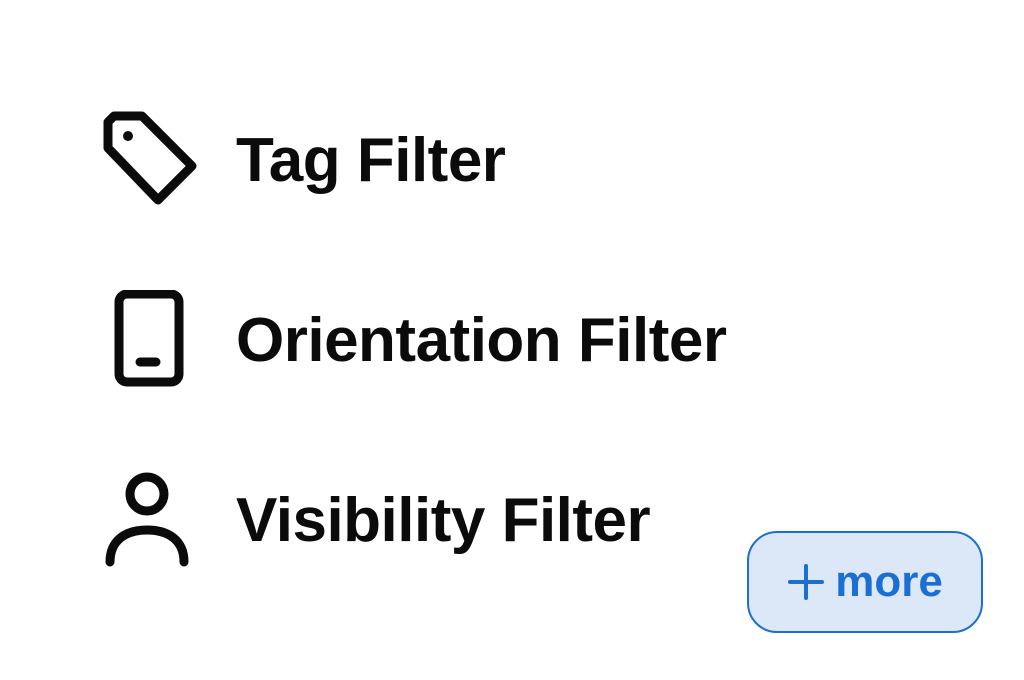 Image resolution: width=1024 pixels, height=680 pixels. What do you see at coordinates (806, 582) in the screenshot?
I see `plus-icon` at bounding box center [806, 582].